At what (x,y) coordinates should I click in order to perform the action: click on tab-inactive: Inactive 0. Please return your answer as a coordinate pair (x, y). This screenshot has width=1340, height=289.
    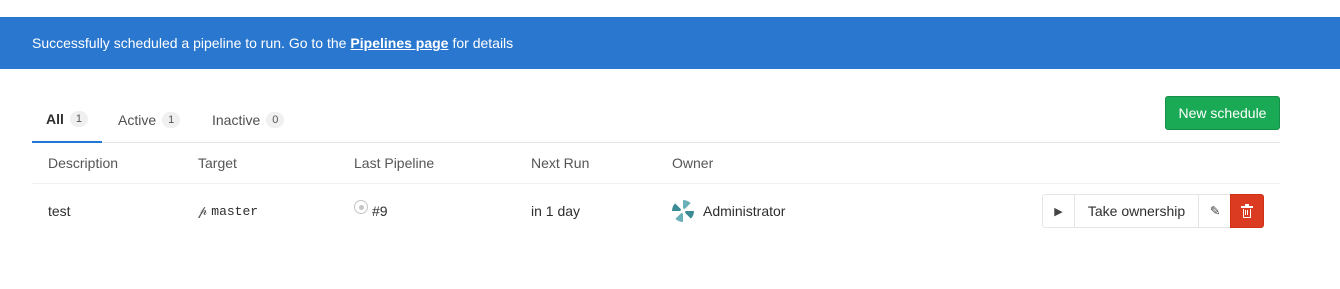
    Looking at the image, I should click on (248, 119).